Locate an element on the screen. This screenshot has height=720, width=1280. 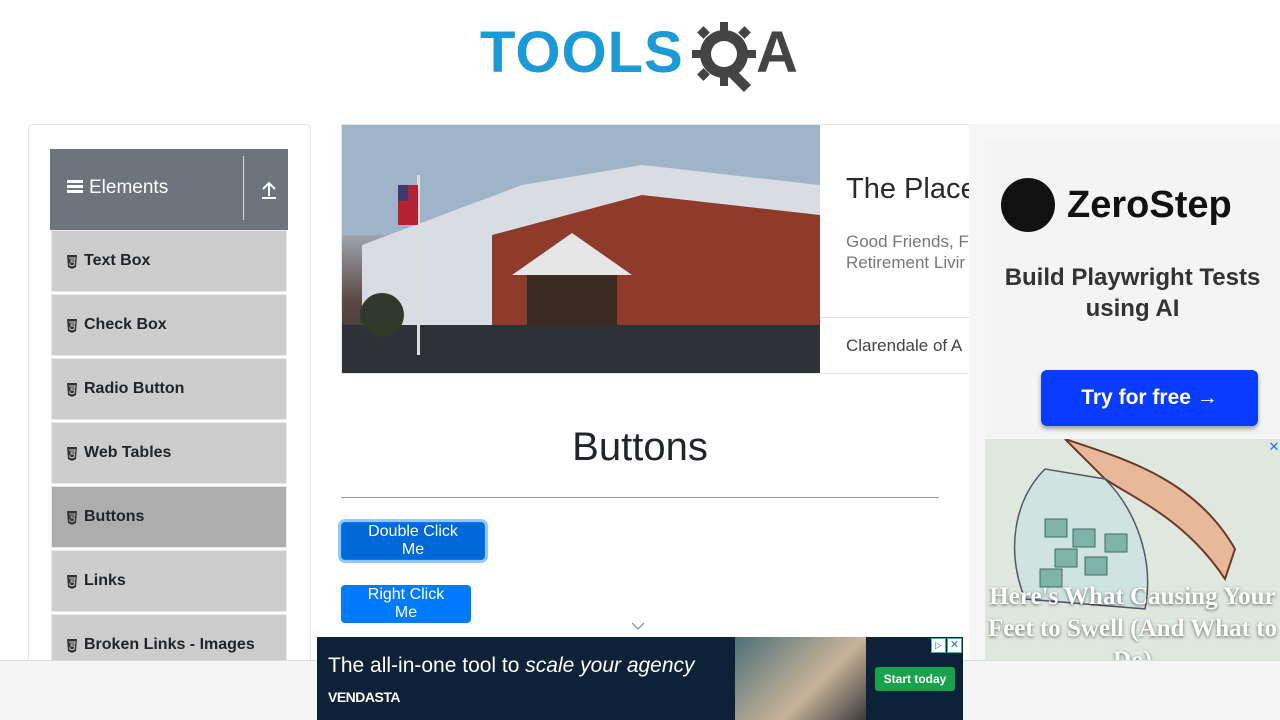
zerostep-logo-icon is located at coordinates (1028, 205).